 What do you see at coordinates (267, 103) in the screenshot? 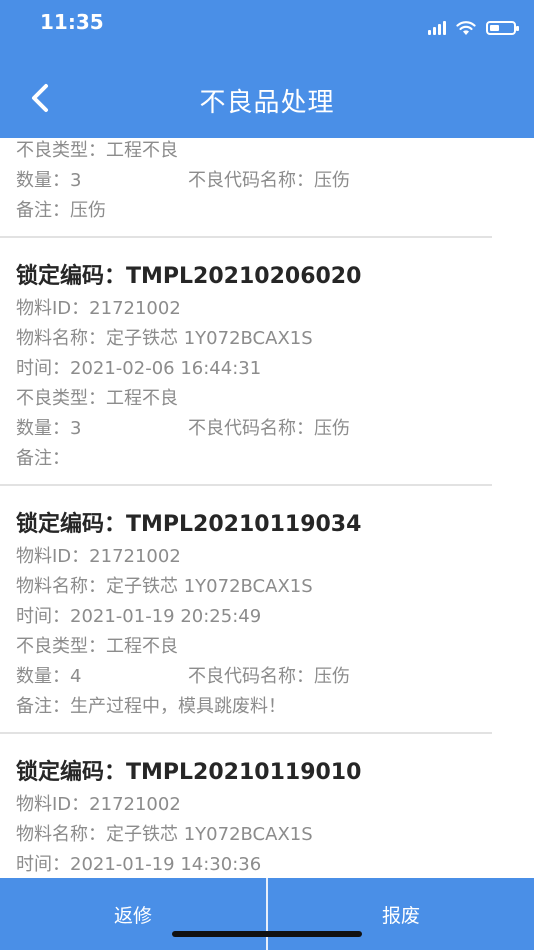
I see `page-title: 不良品处理` at bounding box center [267, 103].